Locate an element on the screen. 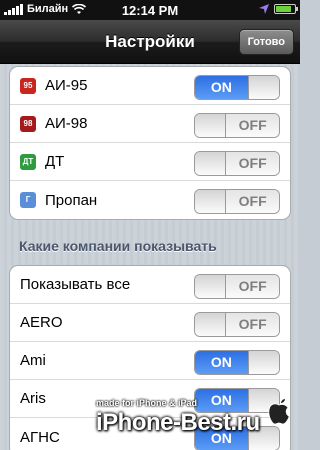 This screenshot has width=320, height=450. company-label: Показывать все is located at coordinates (75, 284).